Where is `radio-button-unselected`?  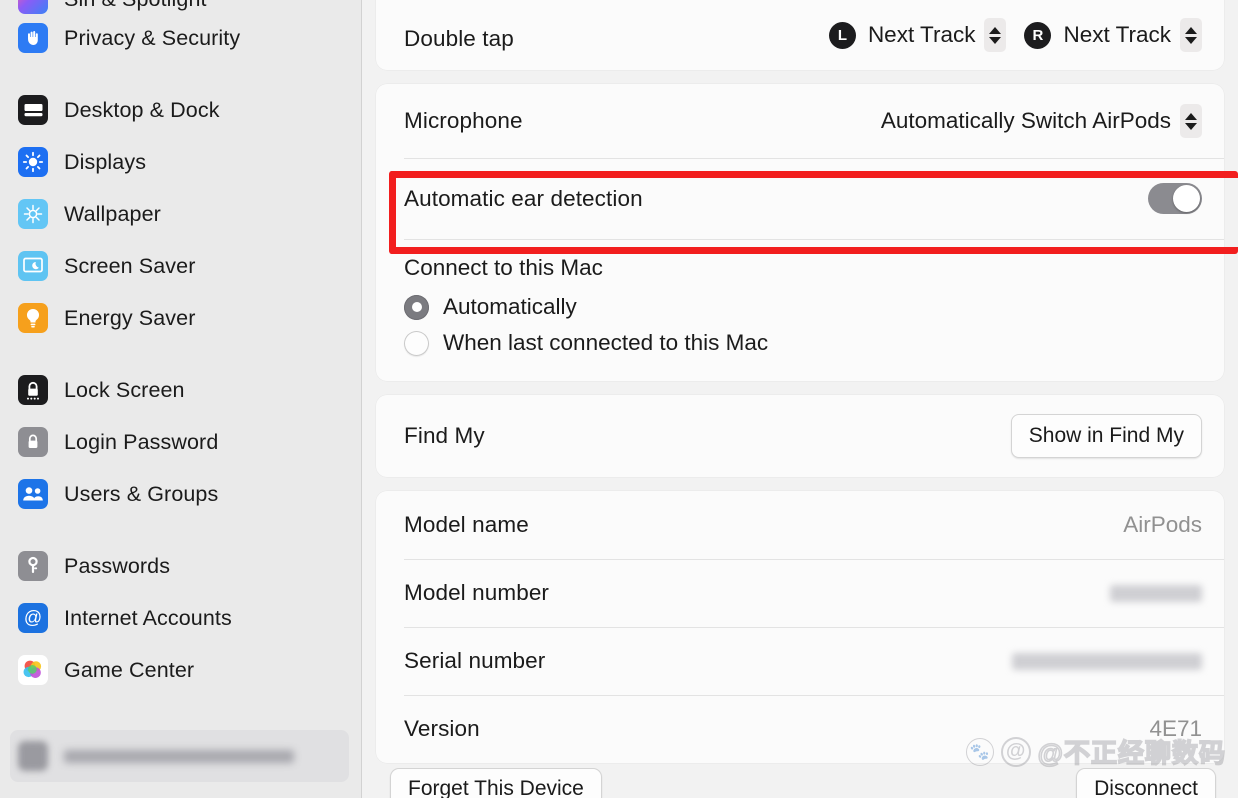
radio-button-unselected is located at coordinates (416, 343).